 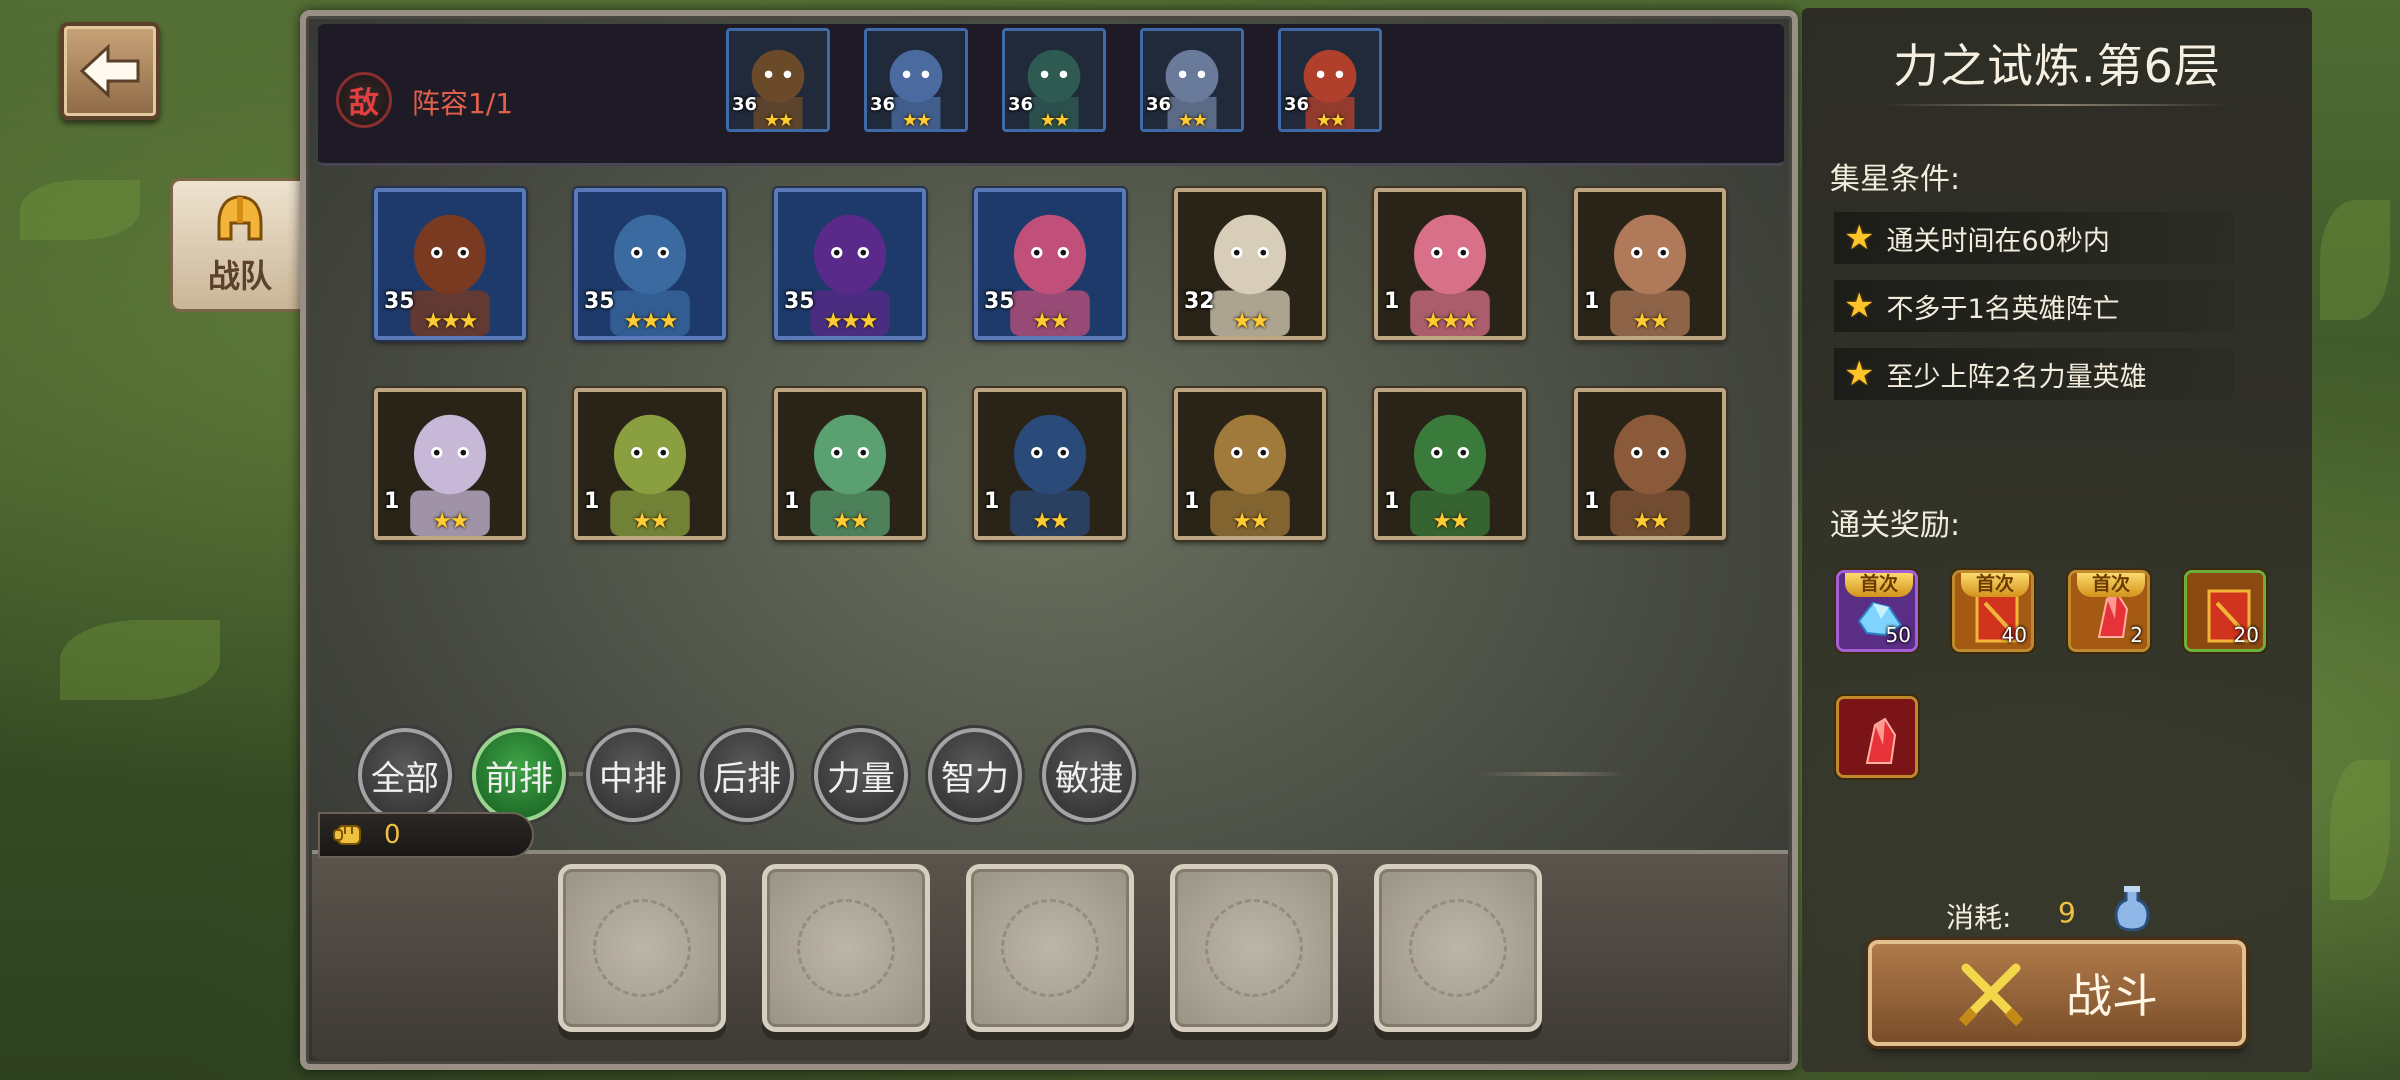 What do you see at coordinates (2067, 912) in the screenshot?
I see `cost-value: 9` at bounding box center [2067, 912].